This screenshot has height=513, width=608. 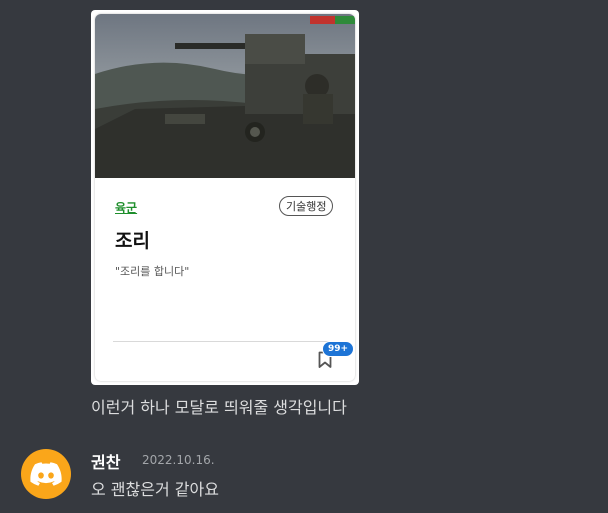 I want to click on message-text: 오 괜찮은거 같아요, so click(x=155, y=489).